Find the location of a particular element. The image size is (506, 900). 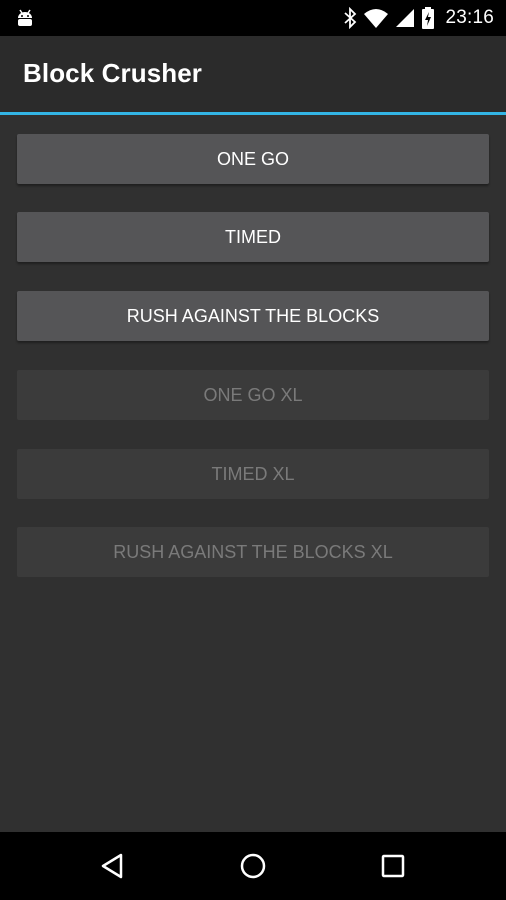

app-title: Block Crusher is located at coordinates (113, 73).